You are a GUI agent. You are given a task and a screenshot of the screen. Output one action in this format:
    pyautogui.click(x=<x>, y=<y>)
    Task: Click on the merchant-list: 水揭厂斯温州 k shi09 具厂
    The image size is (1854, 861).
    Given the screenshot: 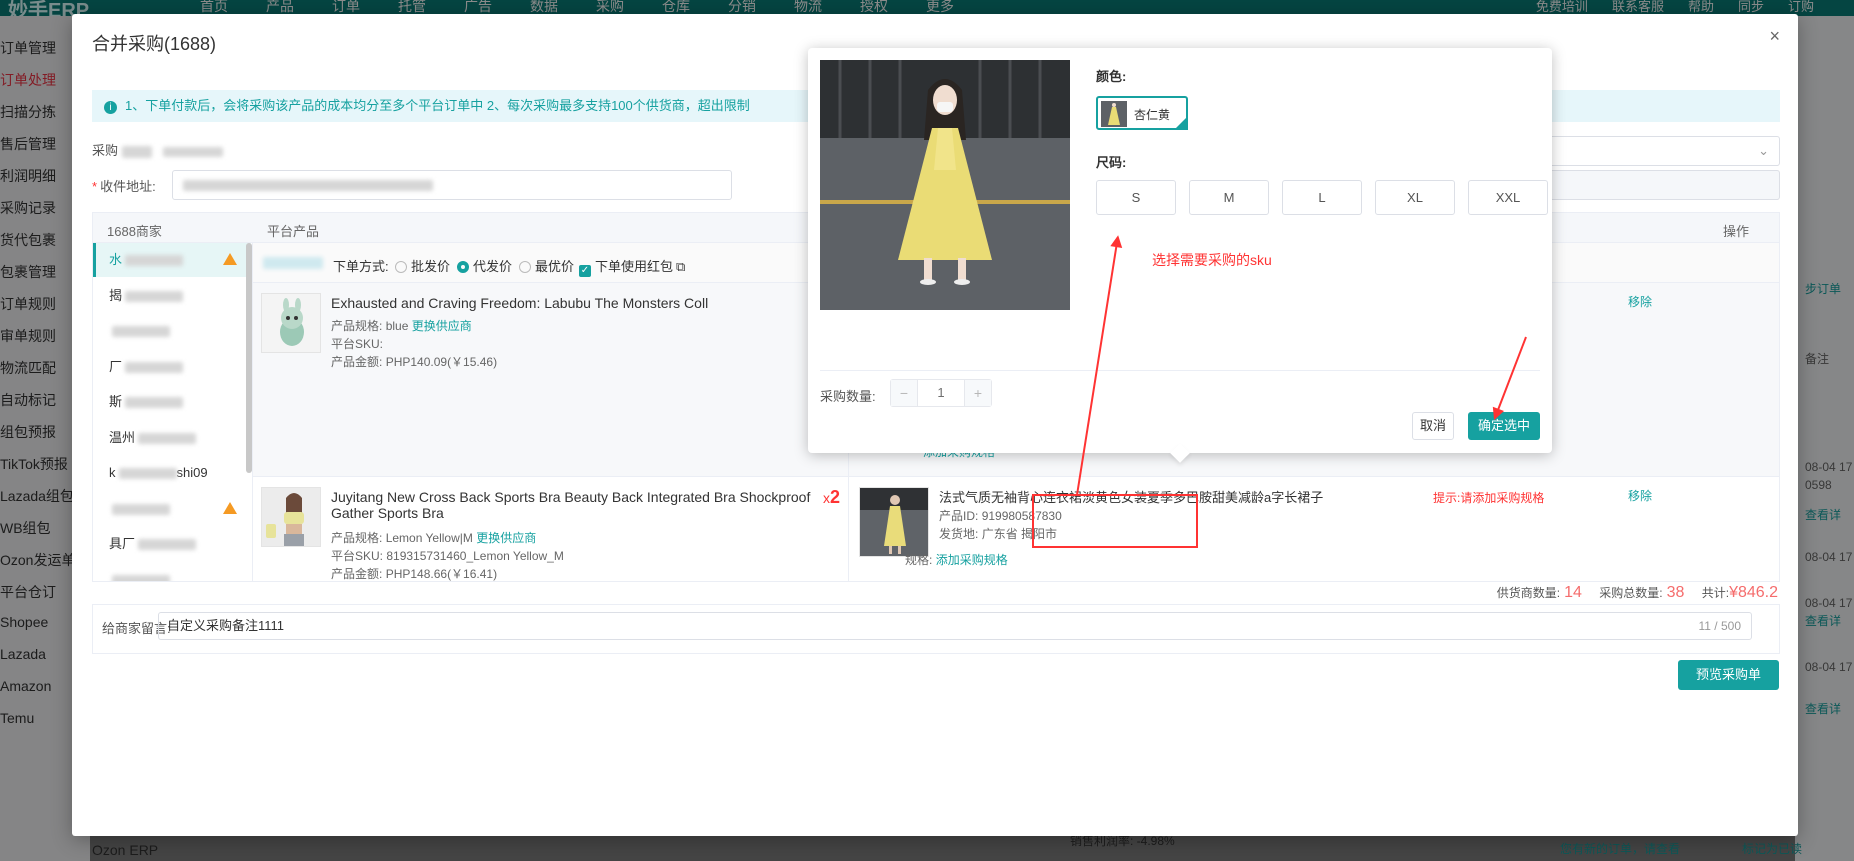 What is the action you would take?
    pyautogui.click(x=173, y=412)
    